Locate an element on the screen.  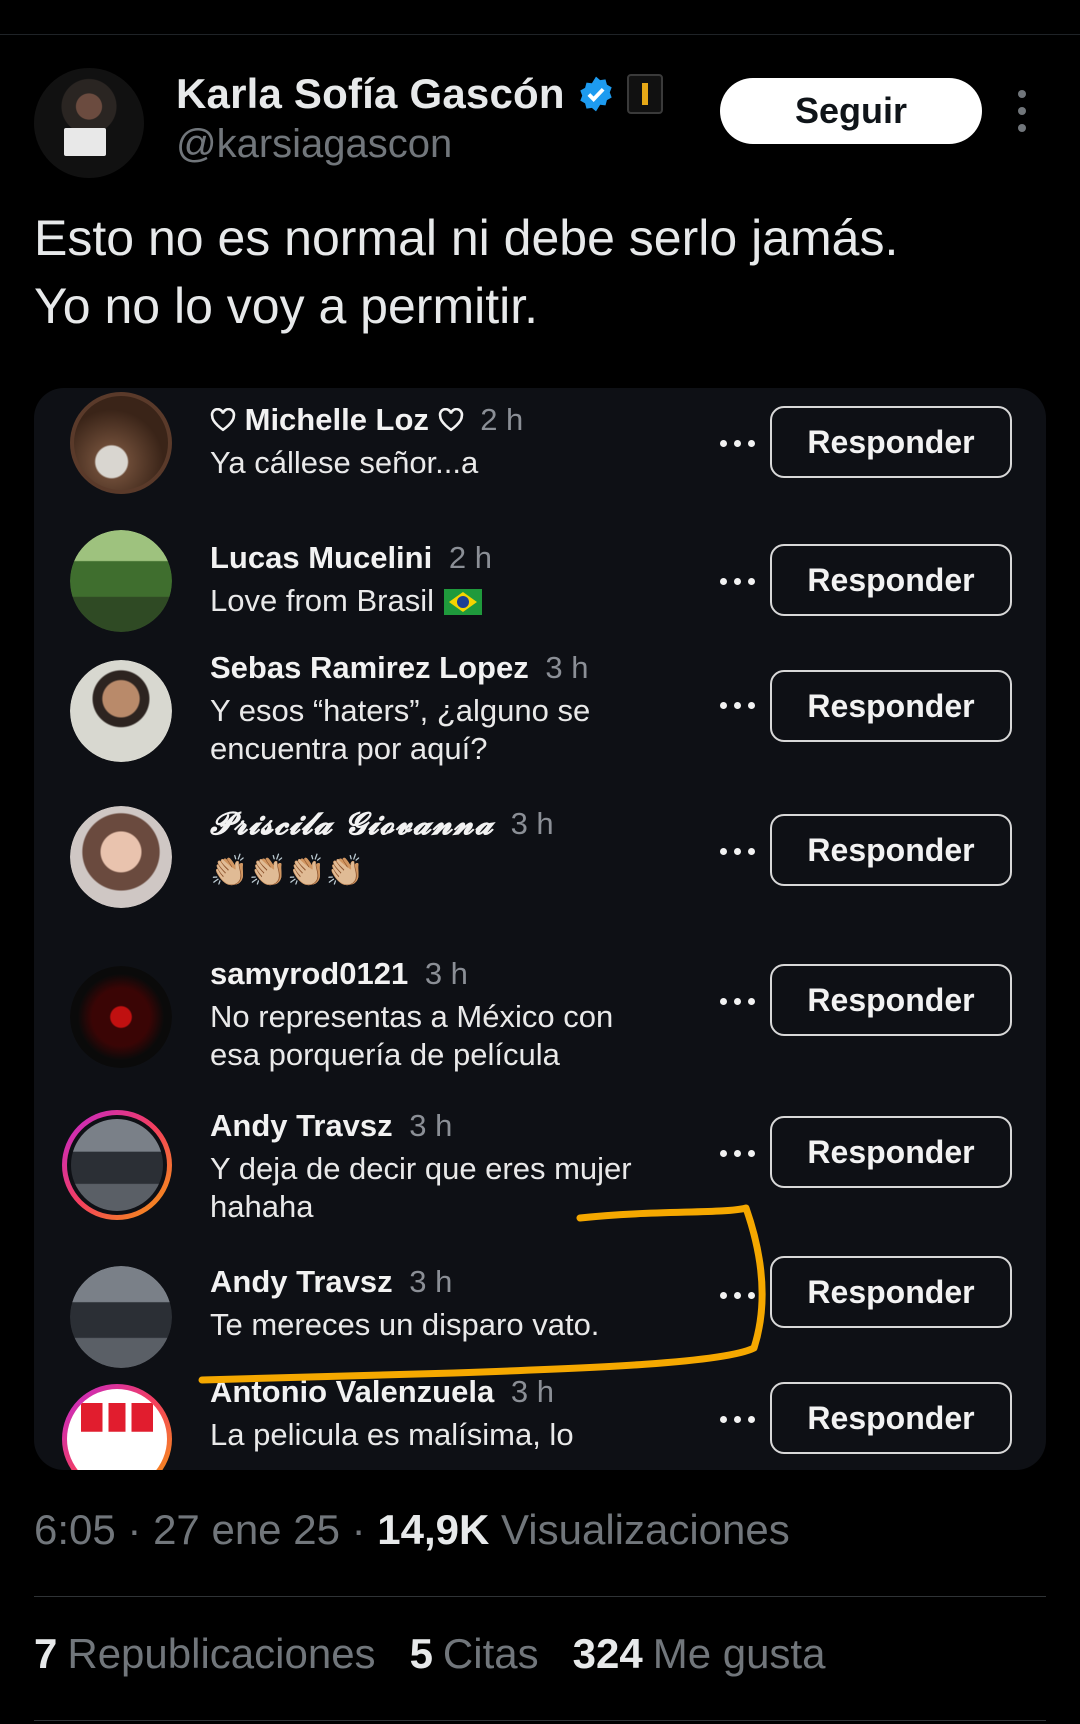
comment-header: Michelle Loz 2 h is located at coordinates (366, 420).